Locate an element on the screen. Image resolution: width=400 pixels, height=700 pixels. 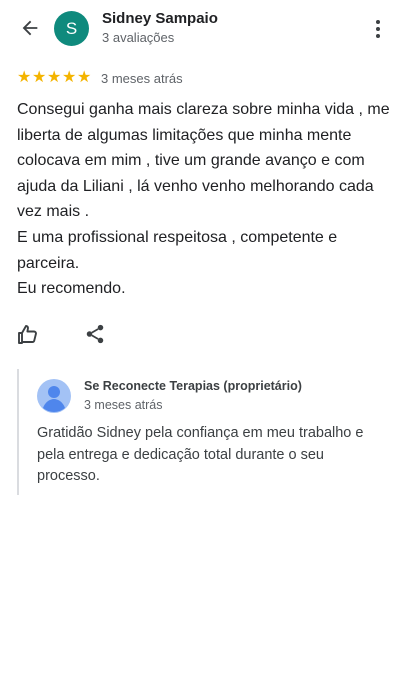
default-profile-icon is located at coordinates (54, 396).